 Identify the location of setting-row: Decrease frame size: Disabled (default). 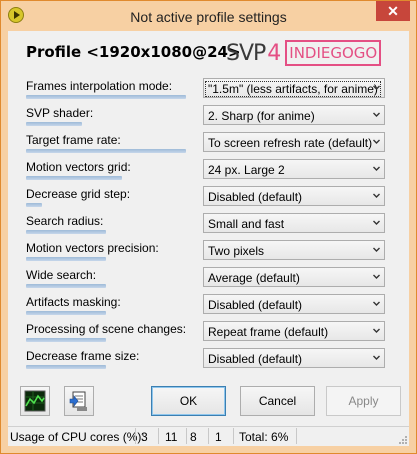
(208, 361).